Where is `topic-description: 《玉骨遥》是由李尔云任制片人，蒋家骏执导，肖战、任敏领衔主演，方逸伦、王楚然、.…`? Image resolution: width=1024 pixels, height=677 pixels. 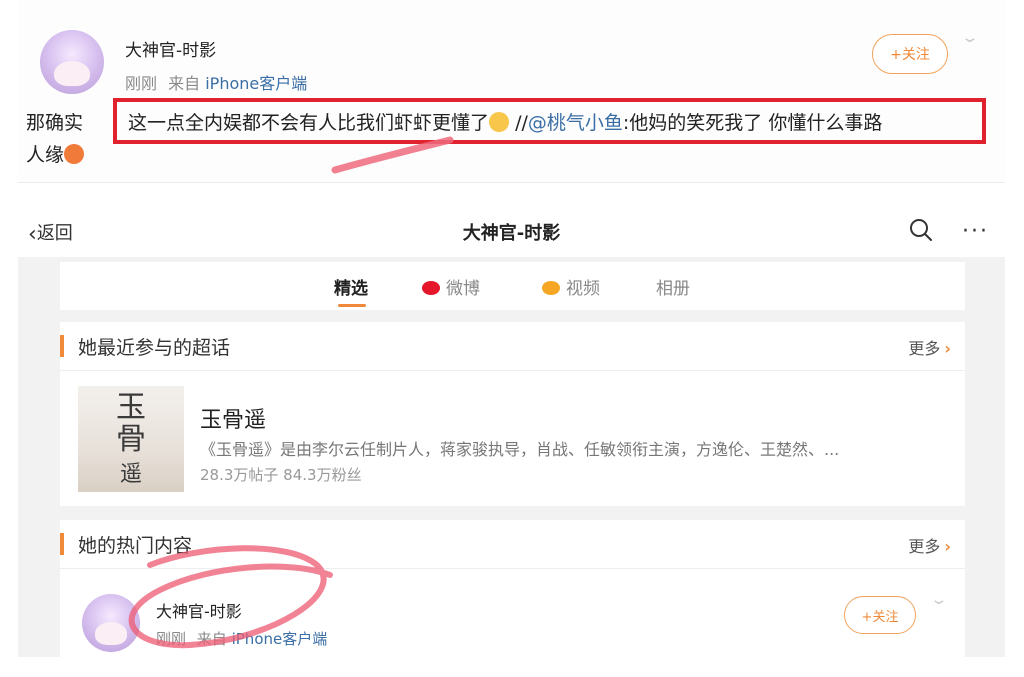 topic-description: 《玉骨遥》是由李尔云任制片人，蒋家骏执导，肖战、任敏领衔主演，方逸伦、王楚然、.… is located at coordinates (520, 449).